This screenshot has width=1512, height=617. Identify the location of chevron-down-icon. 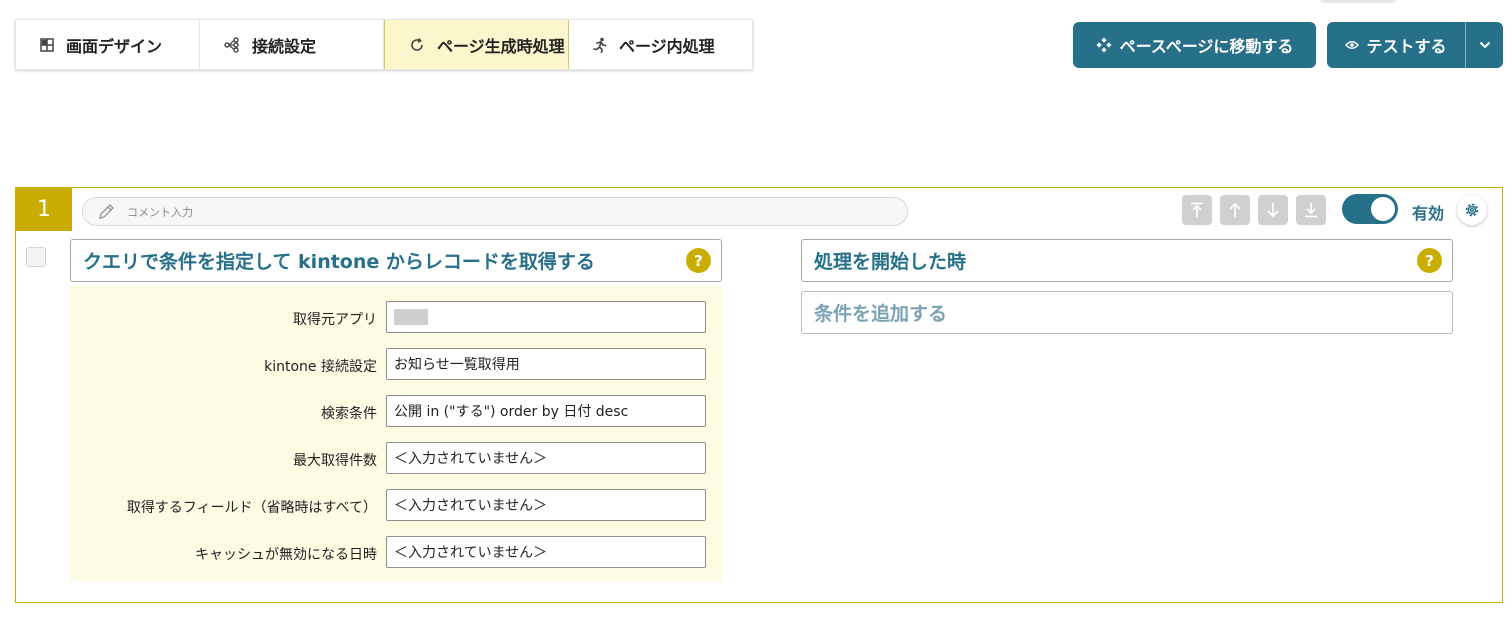
(1484, 45).